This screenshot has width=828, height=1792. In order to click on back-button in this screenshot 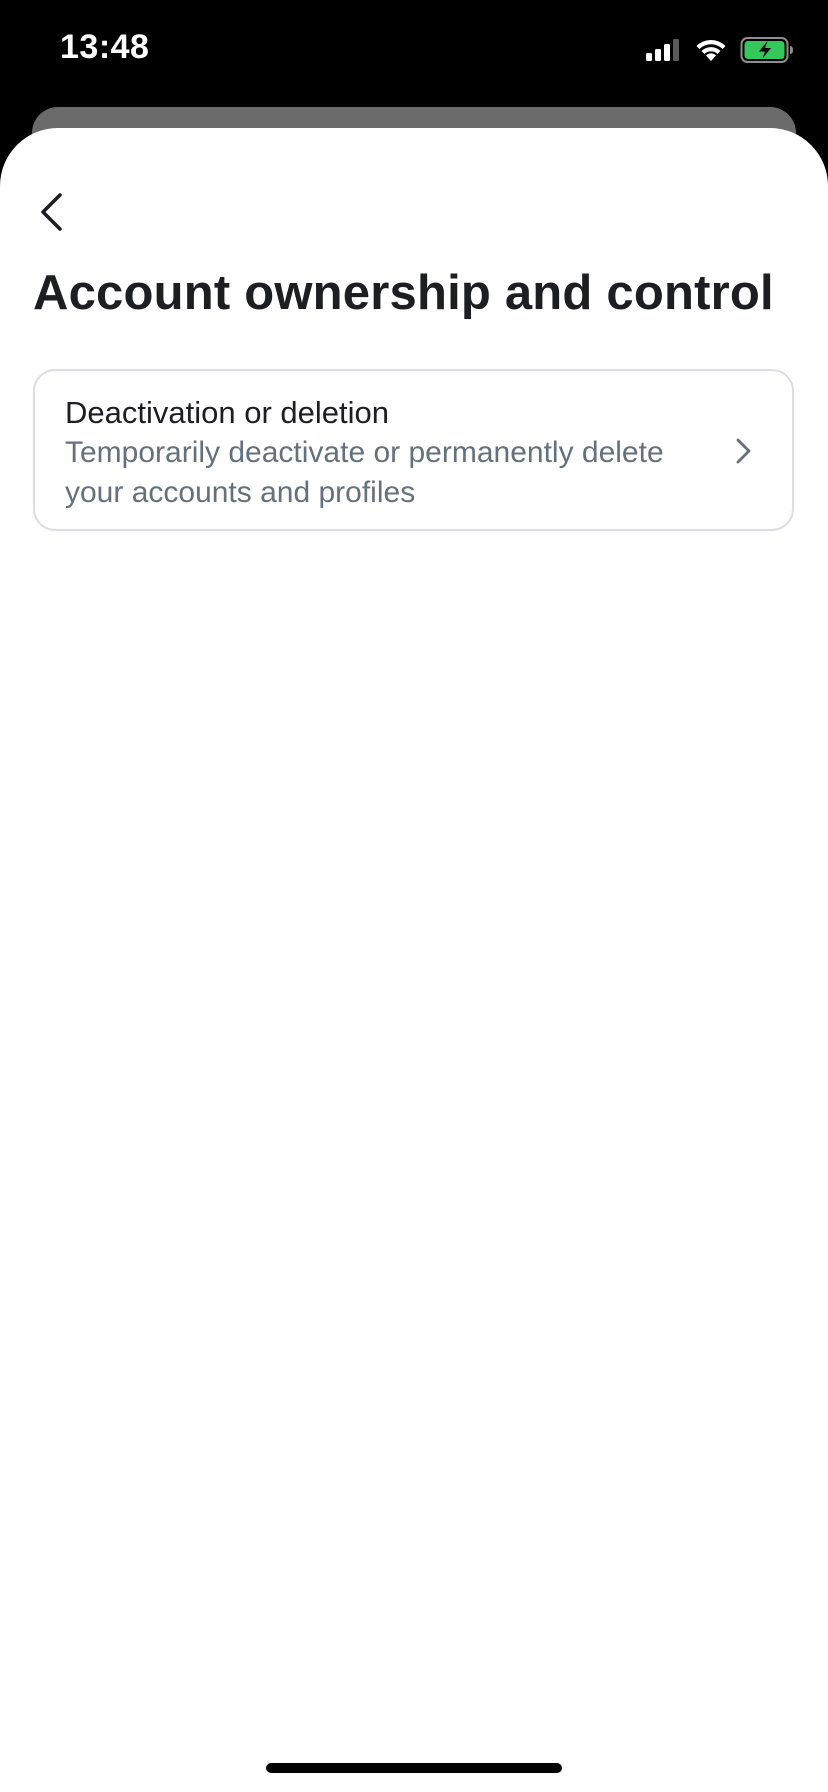, I will do `click(52, 214)`.